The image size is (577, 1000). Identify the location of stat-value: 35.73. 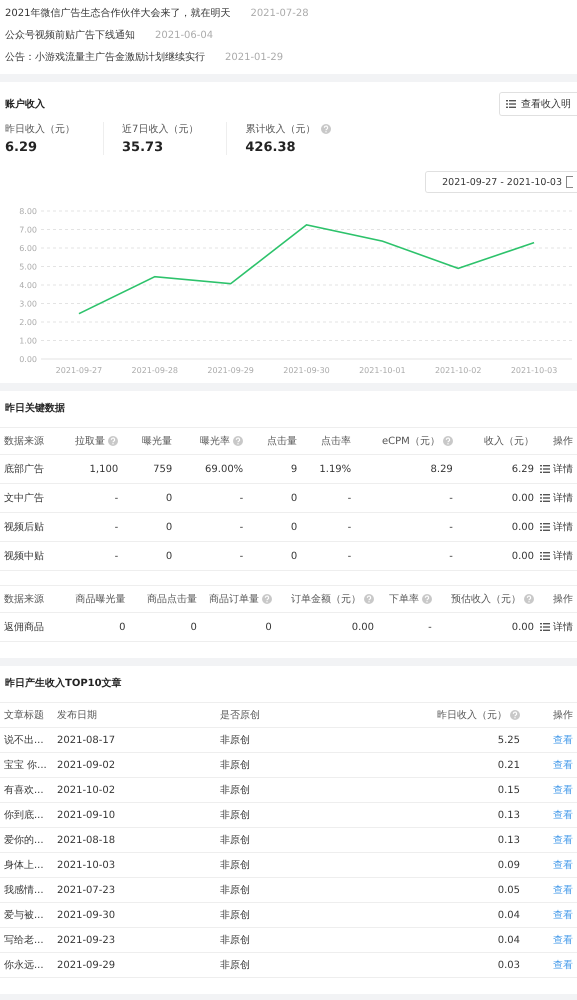
(143, 147).